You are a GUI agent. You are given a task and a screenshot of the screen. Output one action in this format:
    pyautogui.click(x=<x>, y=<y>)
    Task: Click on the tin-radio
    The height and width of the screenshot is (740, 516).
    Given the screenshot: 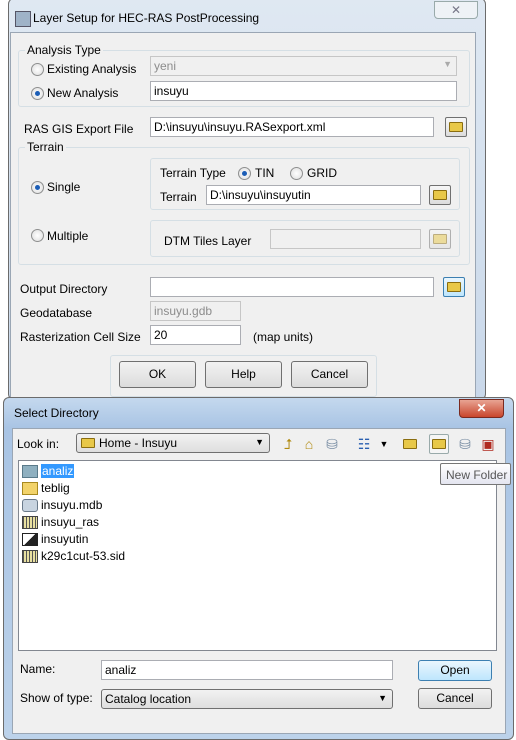 What is the action you would take?
    pyautogui.click(x=244, y=173)
    